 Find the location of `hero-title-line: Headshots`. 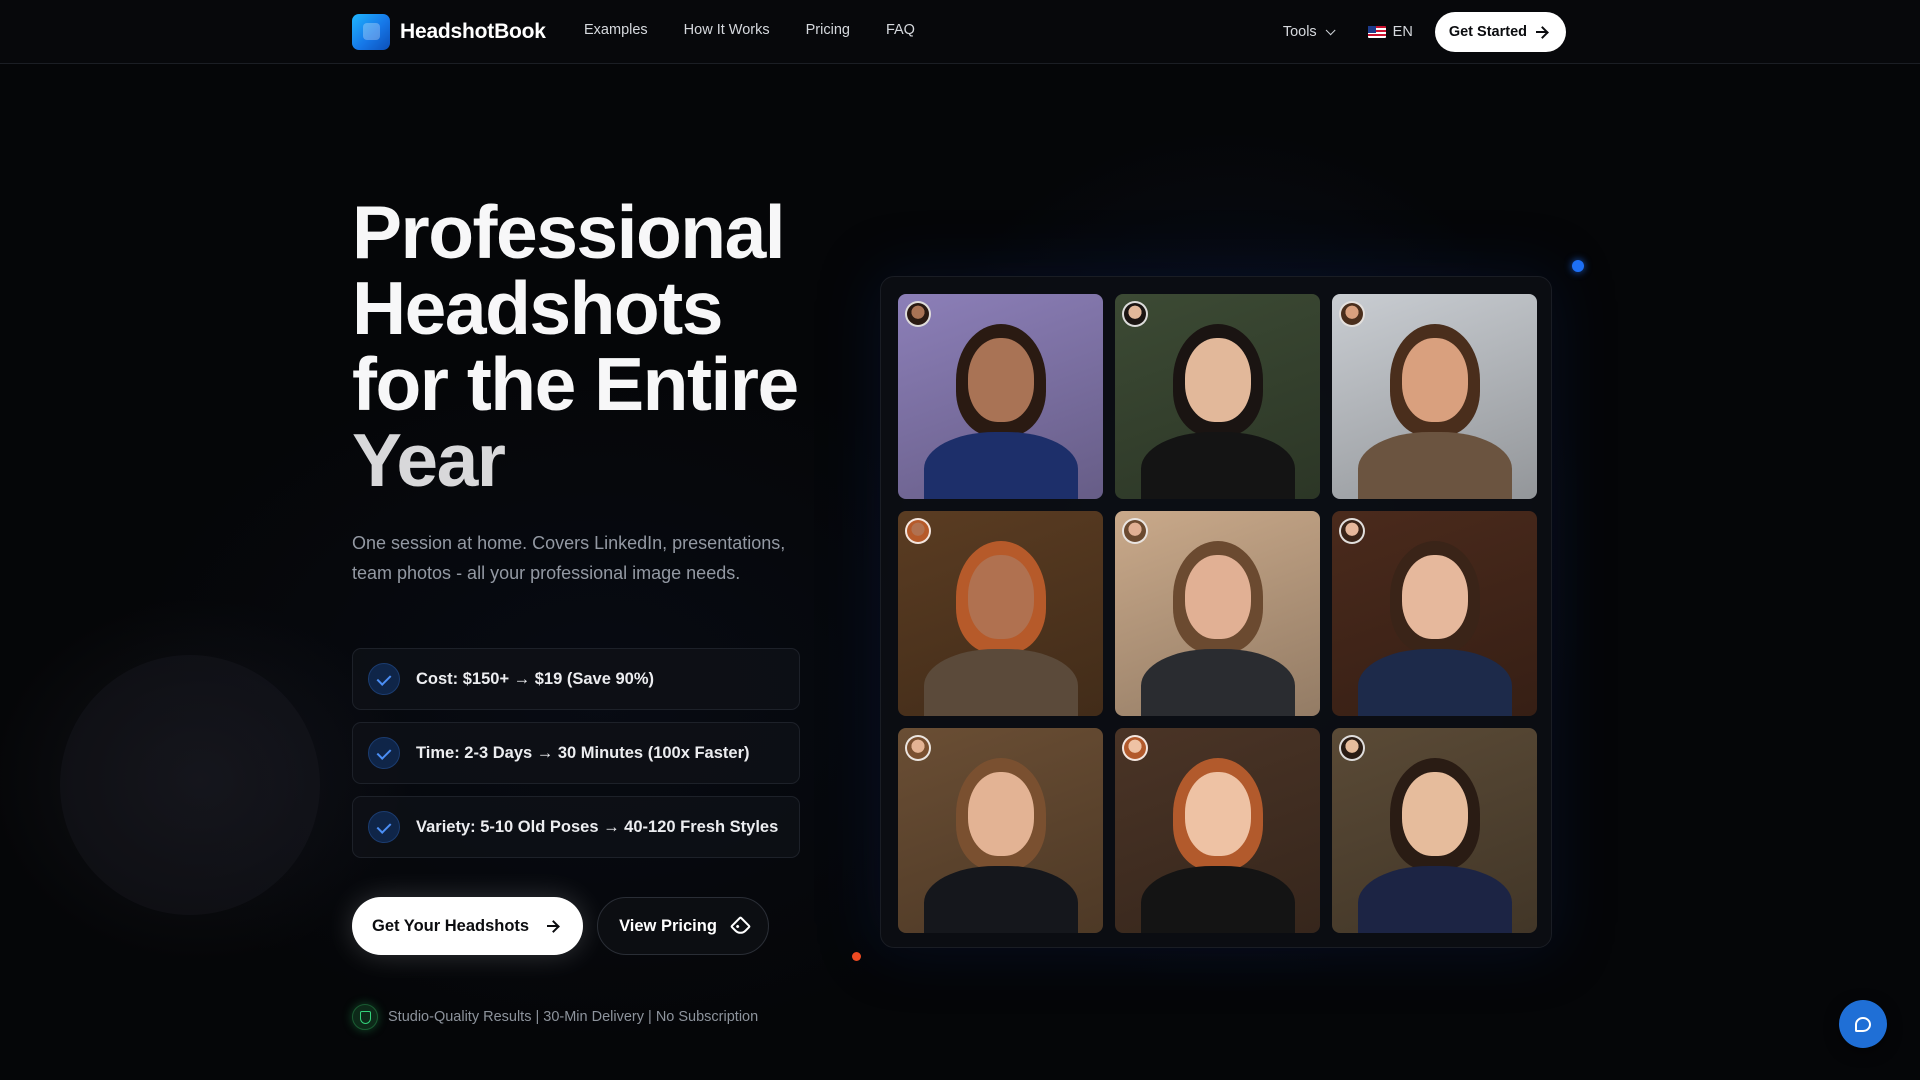

hero-title-line: Headshots is located at coordinates (537, 308).